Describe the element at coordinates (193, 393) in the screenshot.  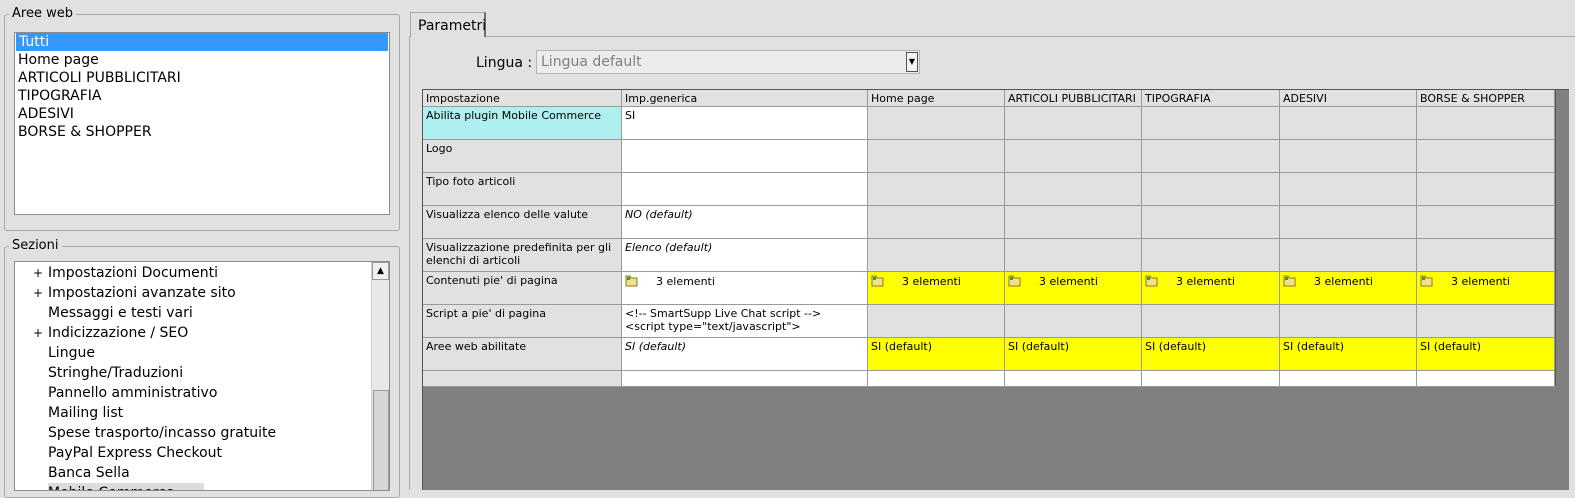
I see `tree-item: Pannello amministrativo` at that location.